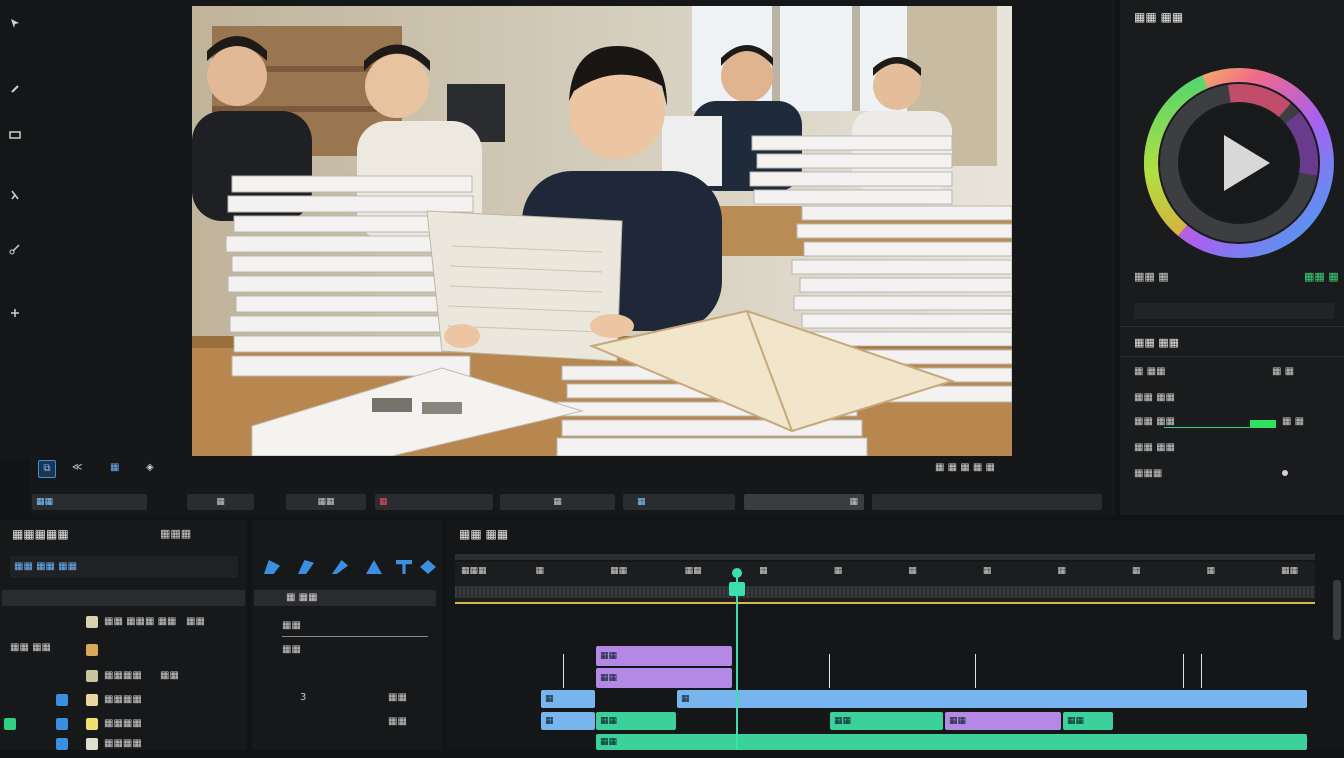 This screenshot has width=1344, height=758. What do you see at coordinates (1232, 326) in the screenshot?
I see `divider` at bounding box center [1232, 326].